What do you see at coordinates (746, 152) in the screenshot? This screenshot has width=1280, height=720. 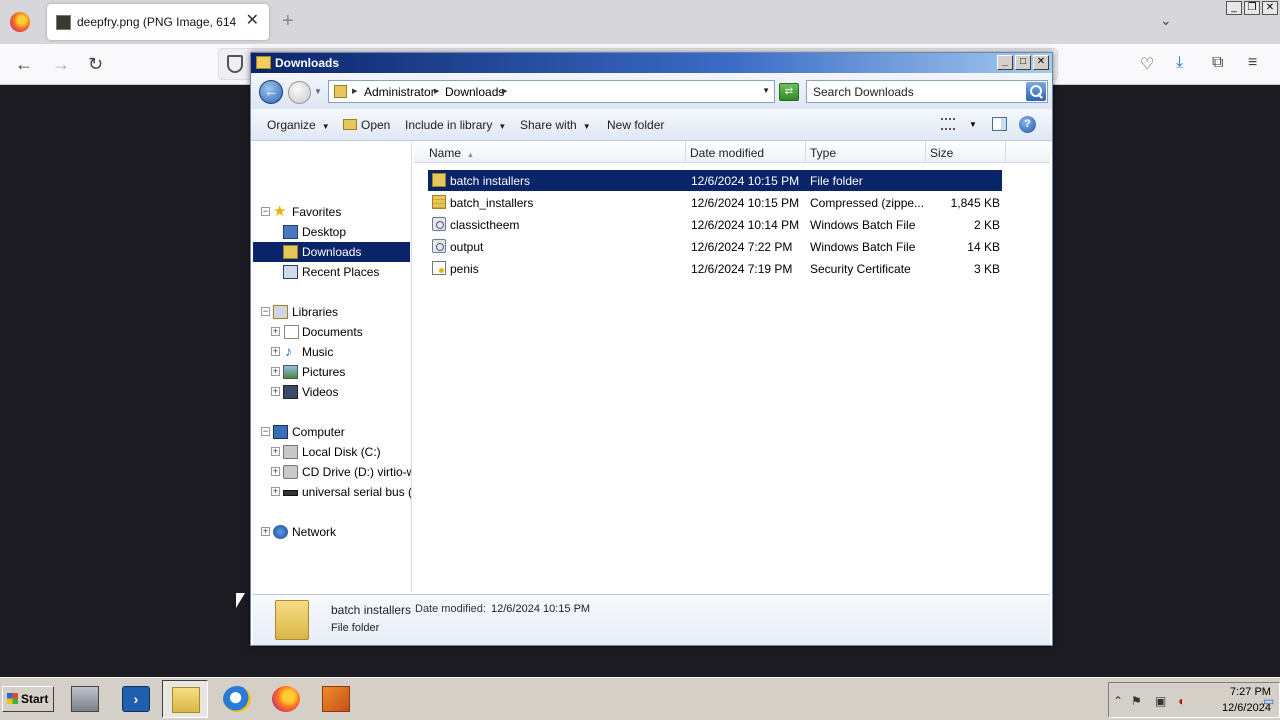 I see `column-header-date: Date modified` at bounding box center [746, 152].